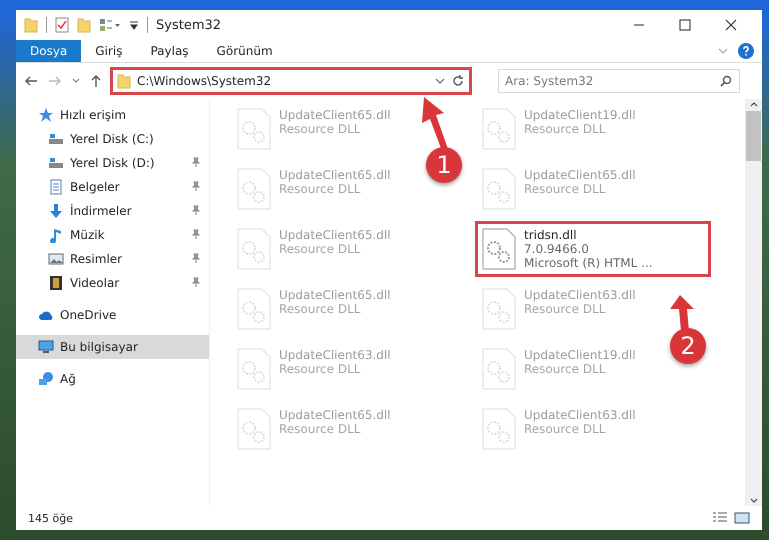 The height and width of the screenshot is (540, 769). I want to click on network-icon, so click(46, 379).